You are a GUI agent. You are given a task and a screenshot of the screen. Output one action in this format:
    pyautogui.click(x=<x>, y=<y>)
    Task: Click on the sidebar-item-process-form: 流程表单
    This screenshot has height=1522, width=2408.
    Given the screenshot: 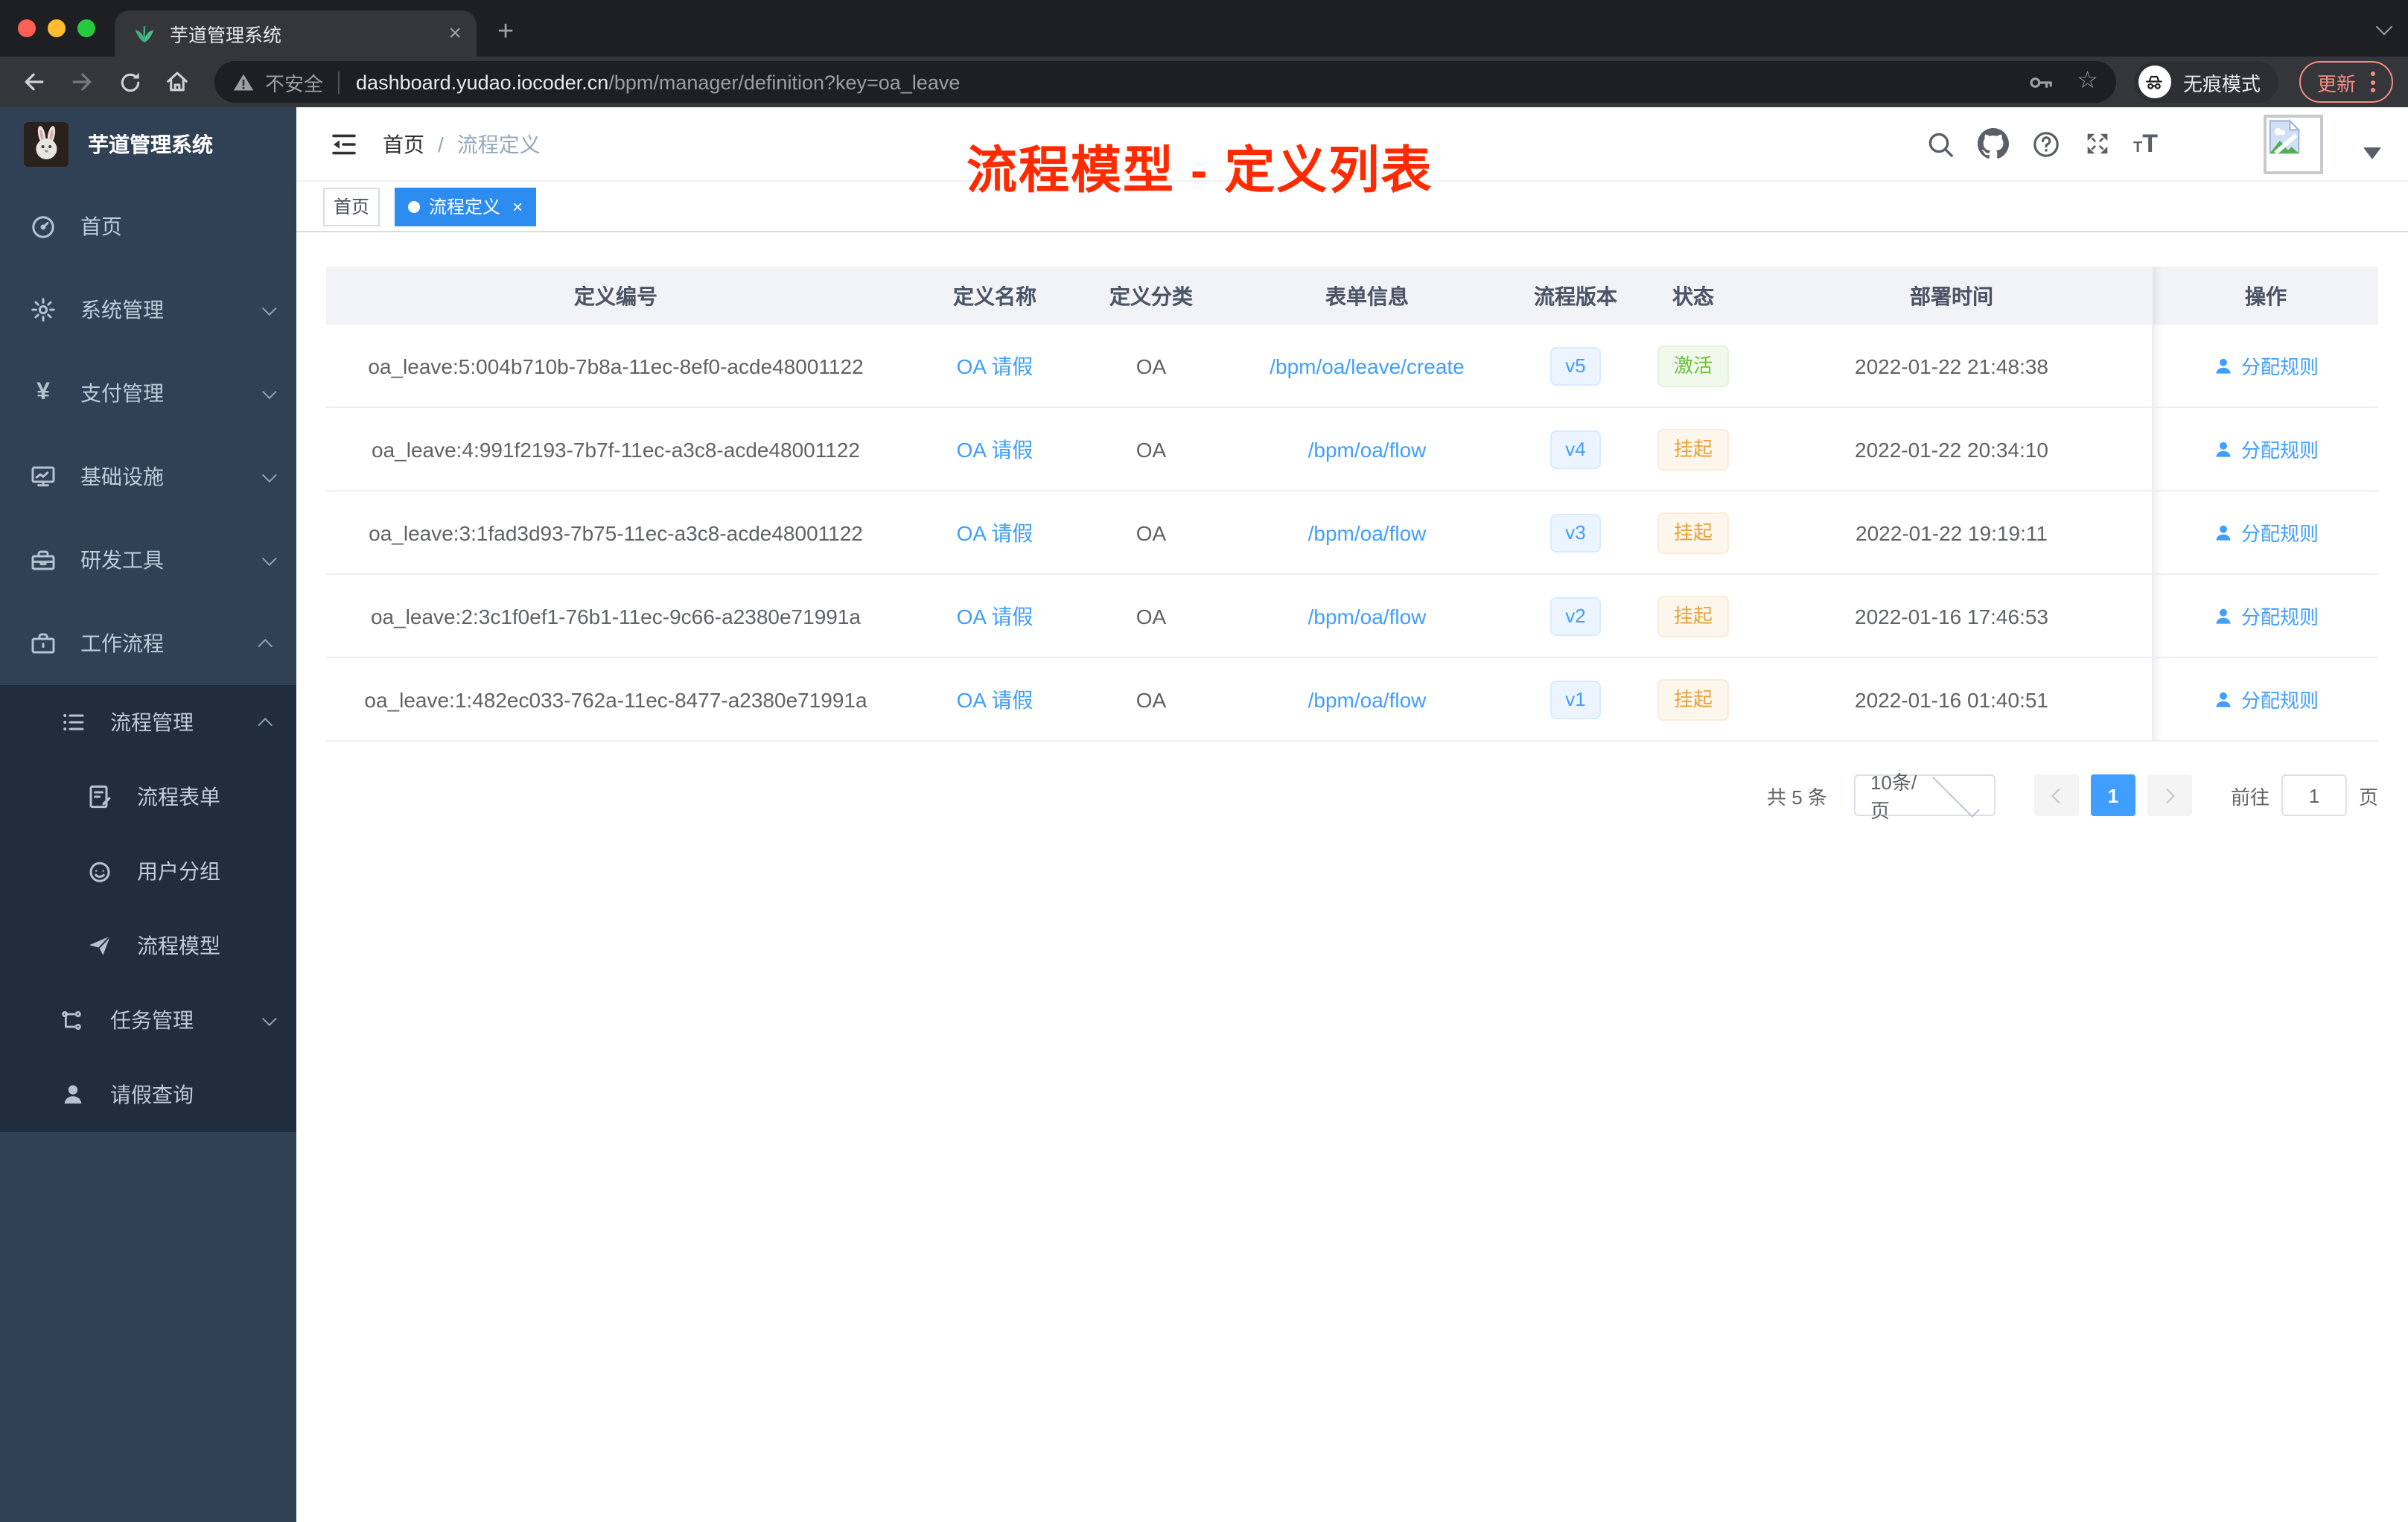 What is the action you would take?
    pyautogui.click(x=148, y=797)
    